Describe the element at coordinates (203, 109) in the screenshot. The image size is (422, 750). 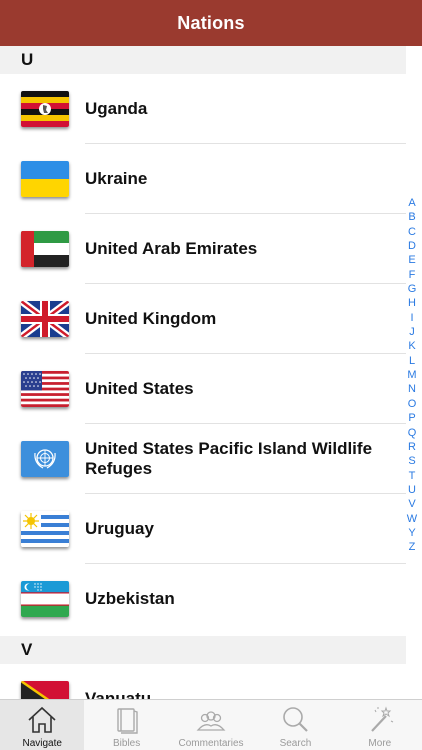
I see `list-item-uganda: Uganda` at that location.